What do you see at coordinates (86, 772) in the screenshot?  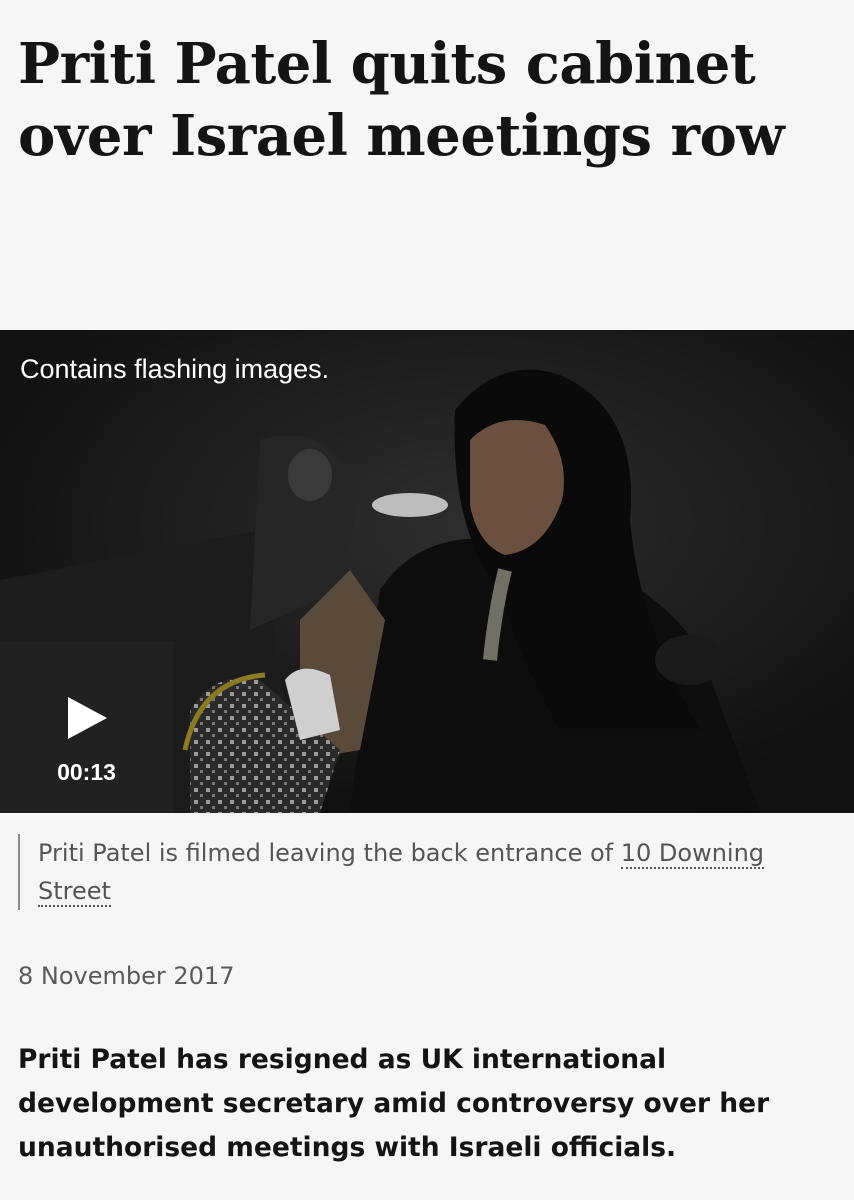 I see `video-duration: 00:13` at bounding box center [86, 772].